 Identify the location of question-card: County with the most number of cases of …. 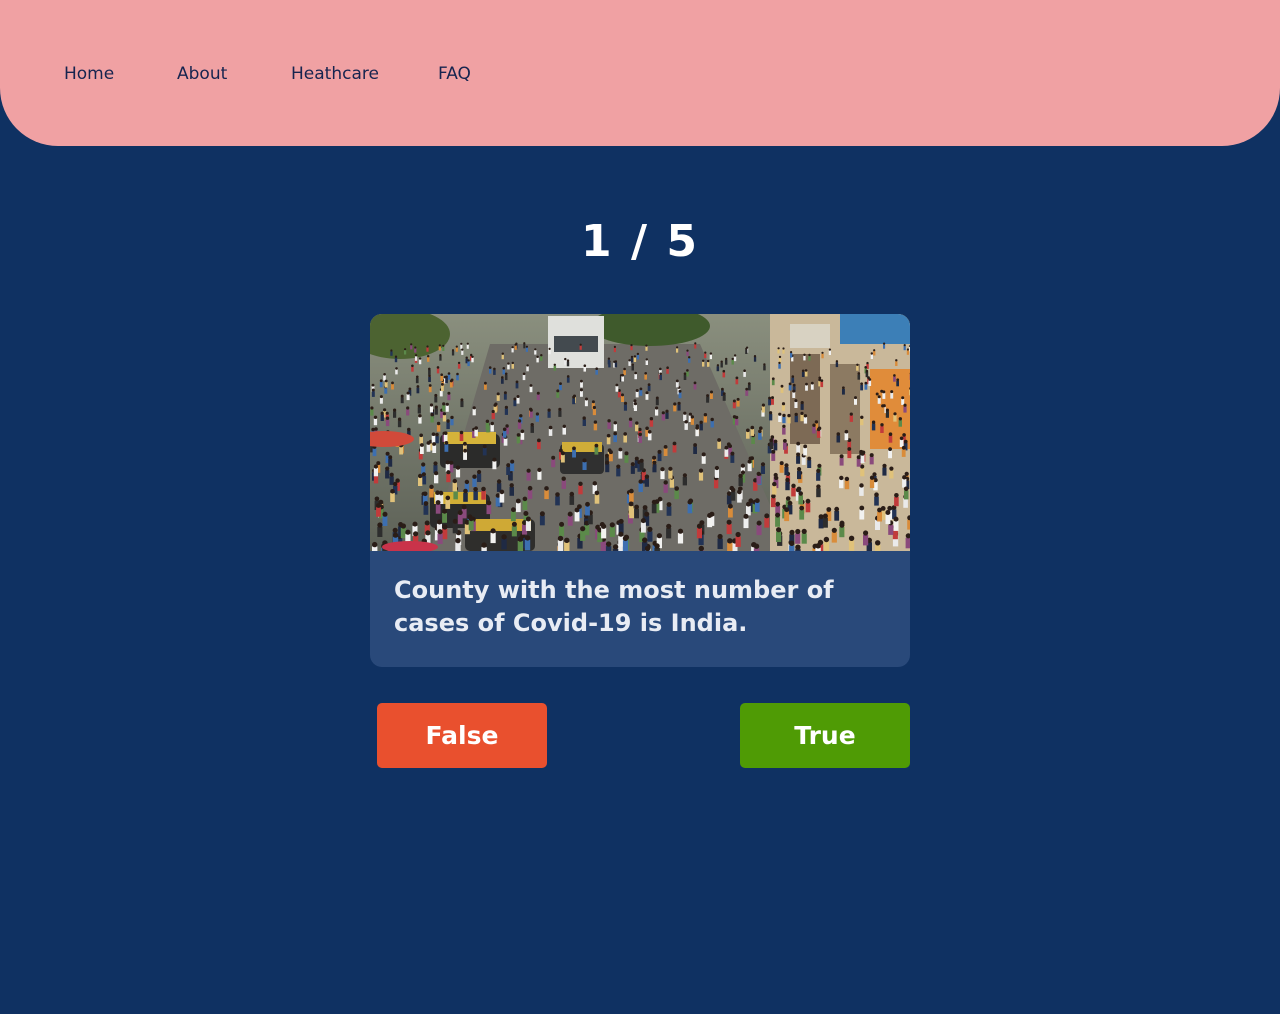
(640, 490).